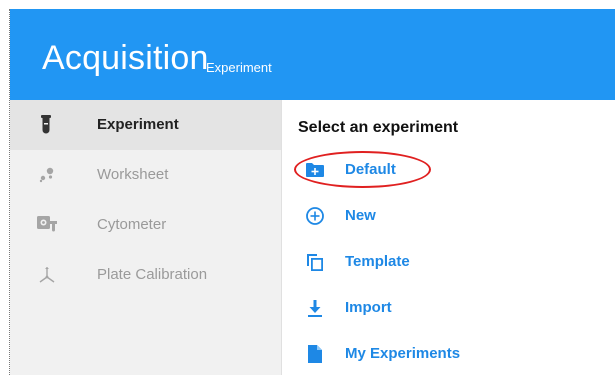  I want to click on new-experiment-button: New, so click(448, 216).